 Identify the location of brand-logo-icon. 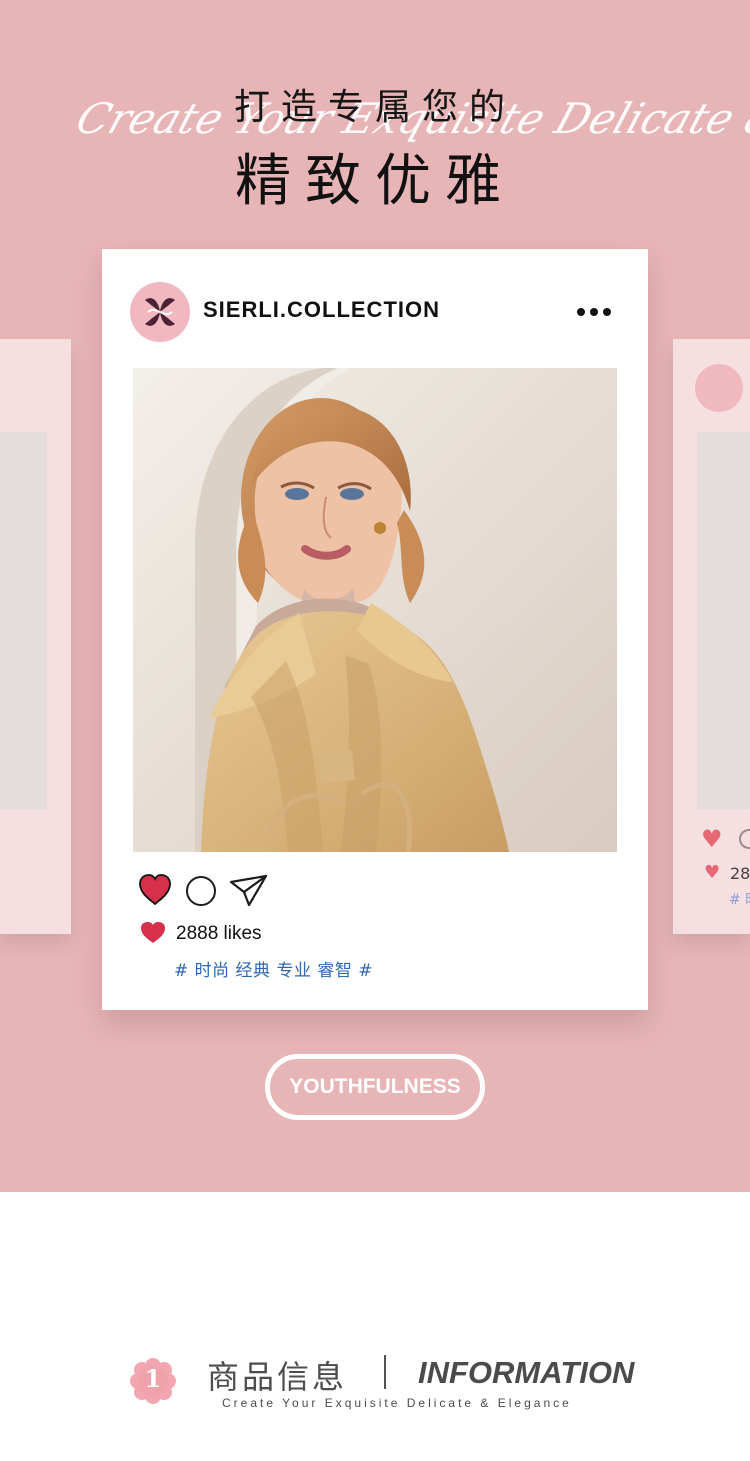
(160, 312).